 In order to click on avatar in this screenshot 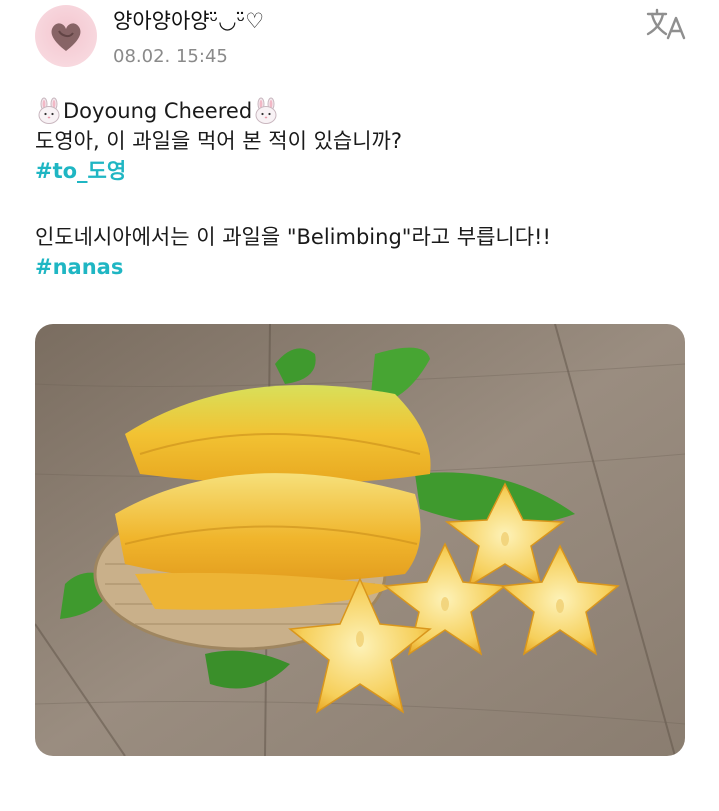, I will do `click(66, 36)`.